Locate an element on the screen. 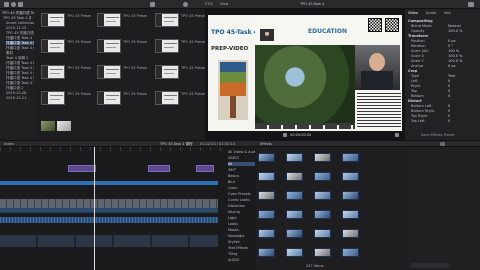 This screenshot has width=480, height=270. inspector-row-value: 0 ° is located at coordinates (462, 46).